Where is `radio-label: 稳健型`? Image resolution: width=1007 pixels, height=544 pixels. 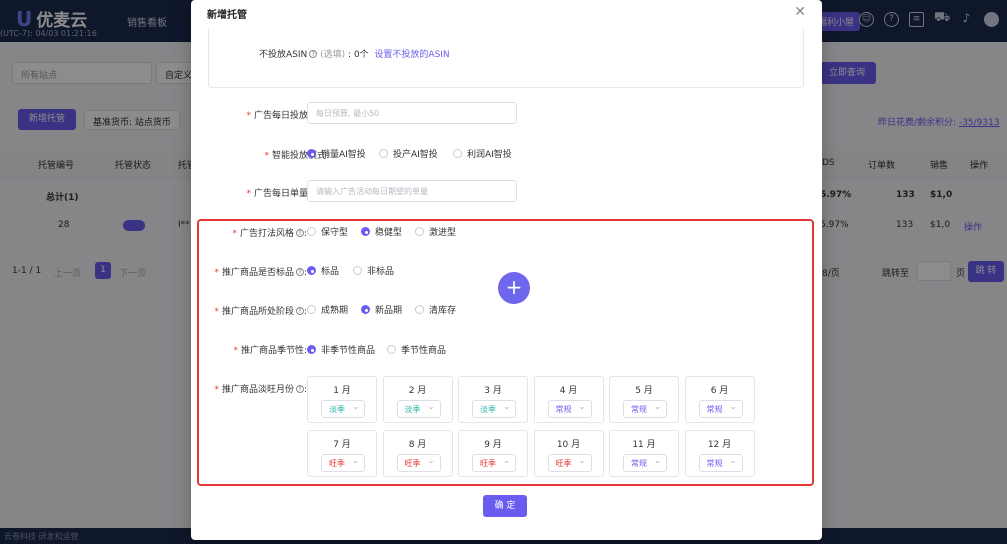 radio-label: 稳健型 is located at coordinates (389, 233).